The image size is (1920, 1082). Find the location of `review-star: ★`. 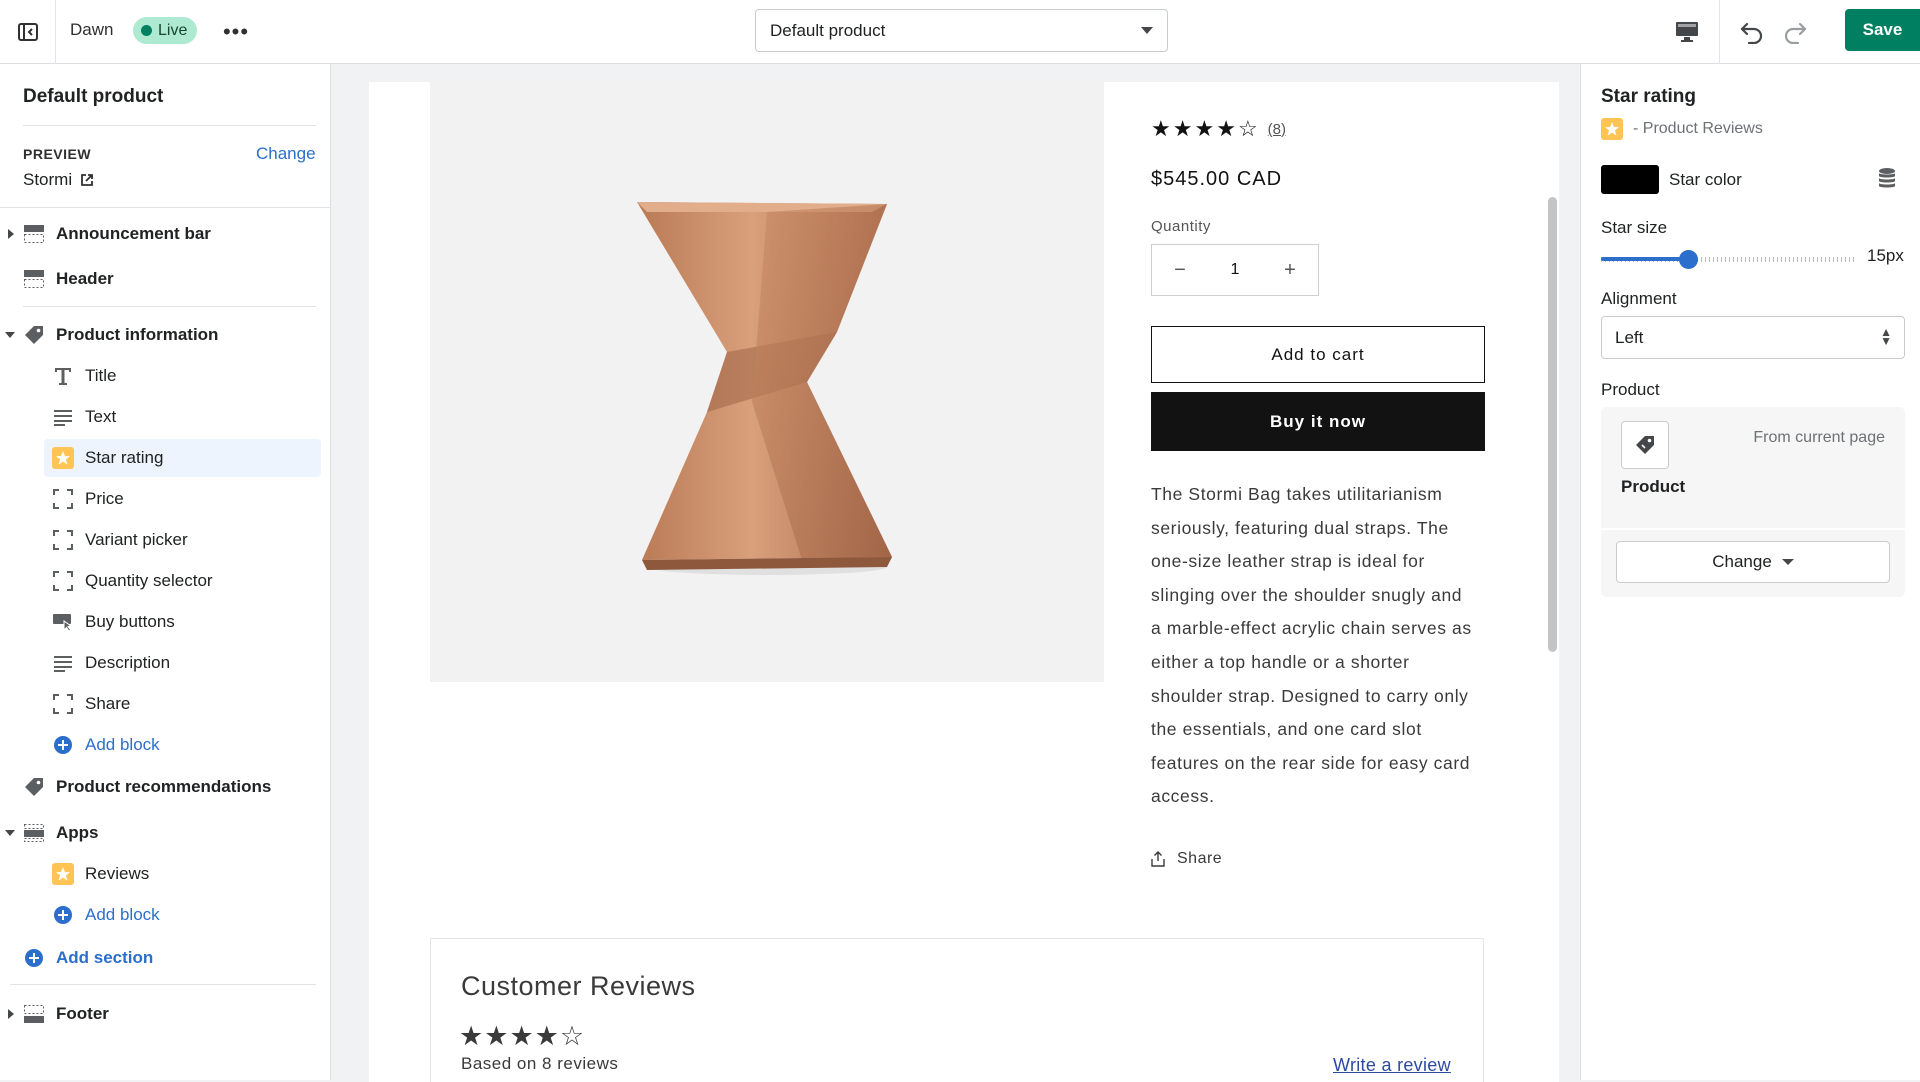

review-star: ★ is located at coordinates (496, 1036).